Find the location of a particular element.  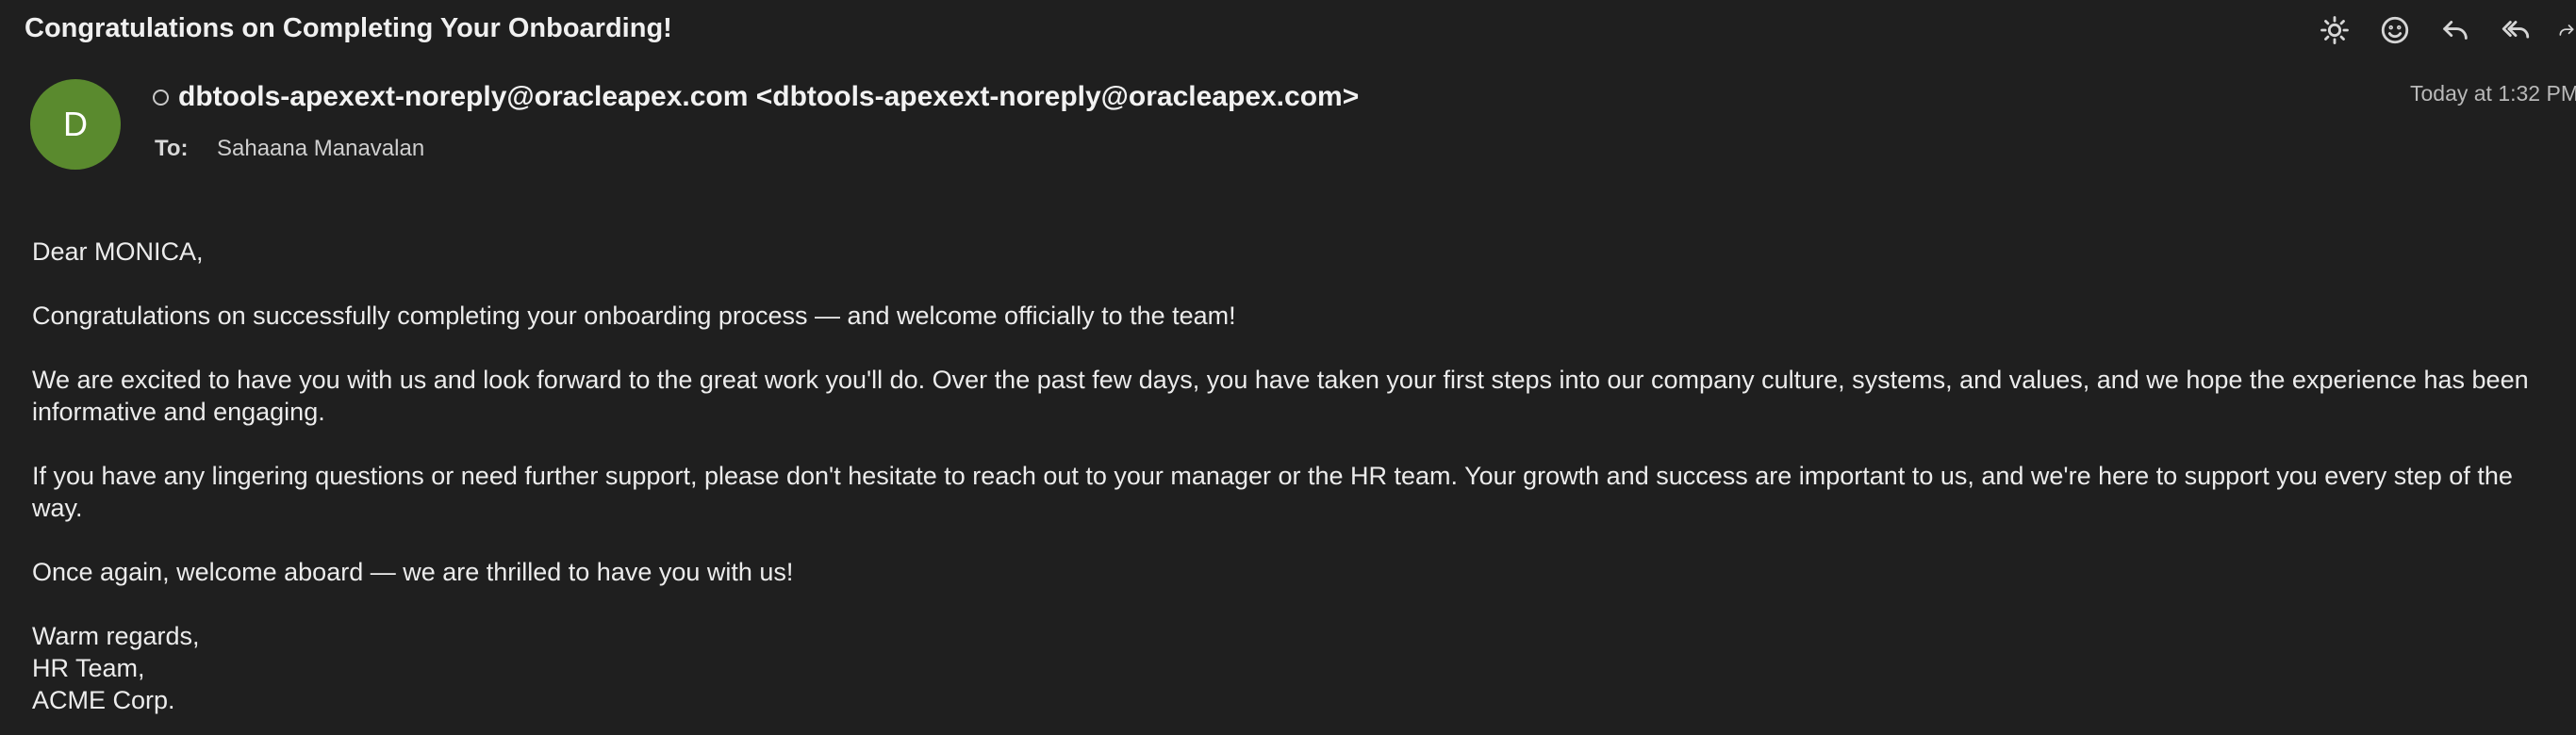

signature-line: Warm regards, is located at coordinates (116, 636).